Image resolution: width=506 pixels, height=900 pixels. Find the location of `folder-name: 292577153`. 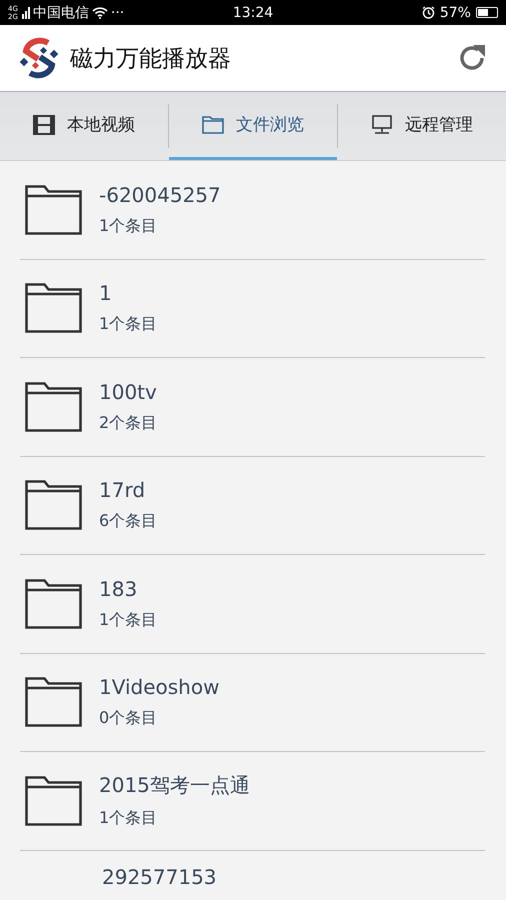

folder-name: 292577153 is located at coordinates (159, 876).